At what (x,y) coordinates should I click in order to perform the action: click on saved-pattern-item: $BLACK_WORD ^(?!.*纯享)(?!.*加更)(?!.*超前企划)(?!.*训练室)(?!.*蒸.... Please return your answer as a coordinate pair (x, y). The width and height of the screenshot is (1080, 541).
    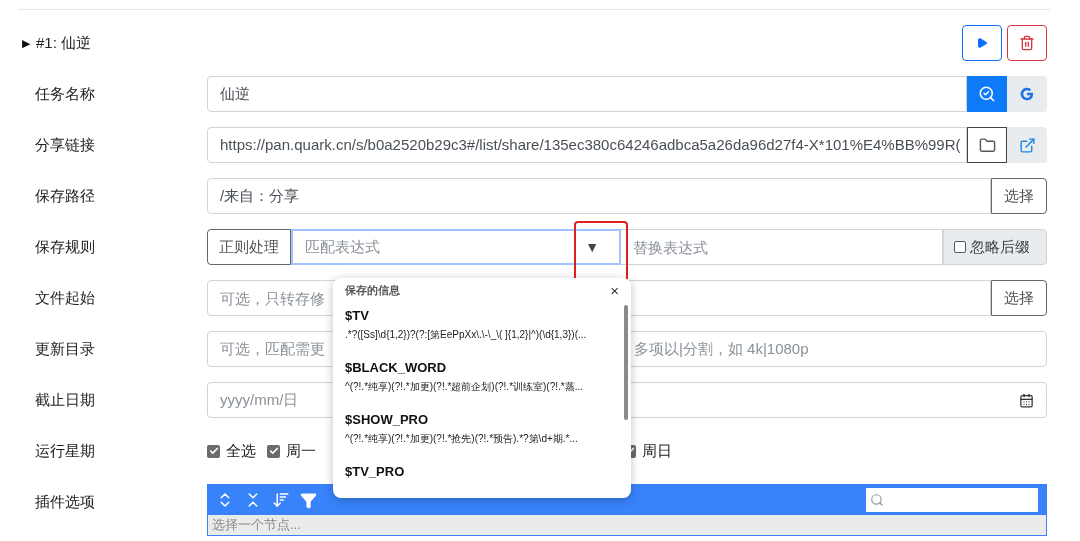
    Looking at the image, I should click on (478, 382).